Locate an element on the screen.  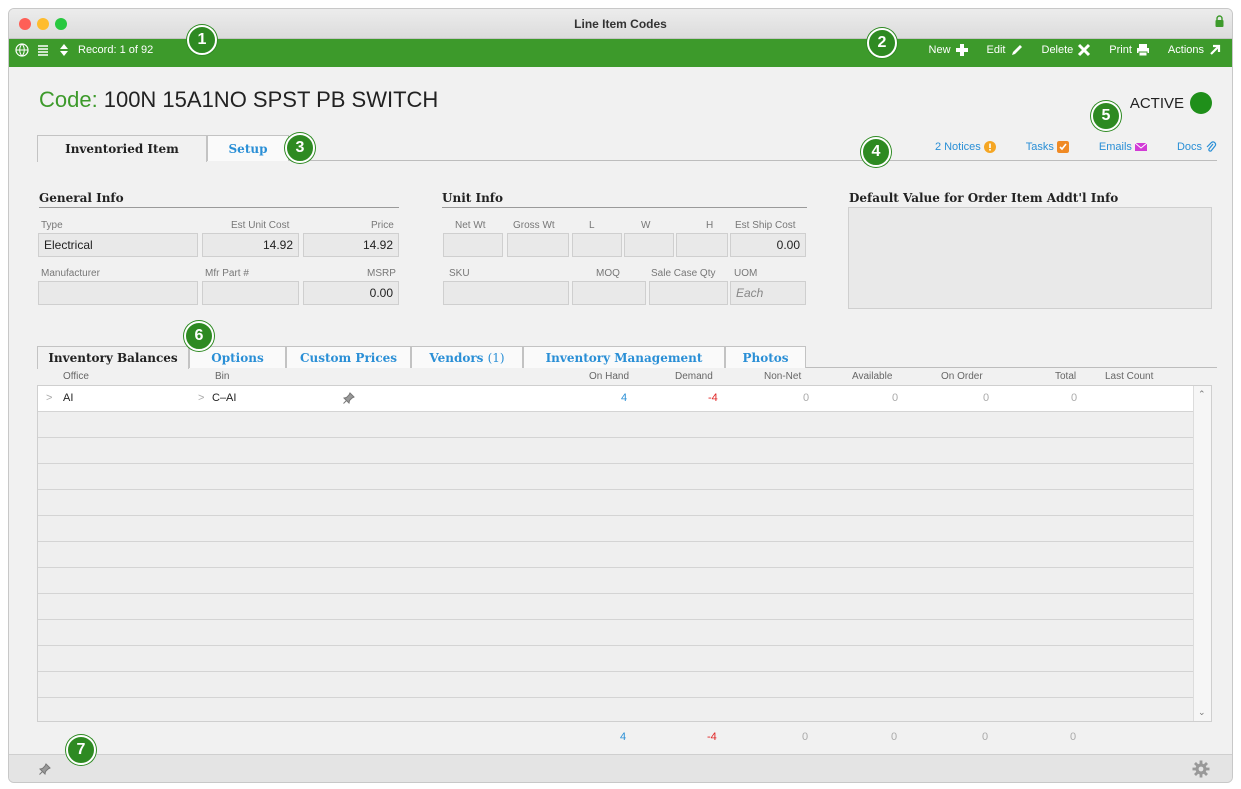
callout-7: 7 is located at coordinates (81, 750).